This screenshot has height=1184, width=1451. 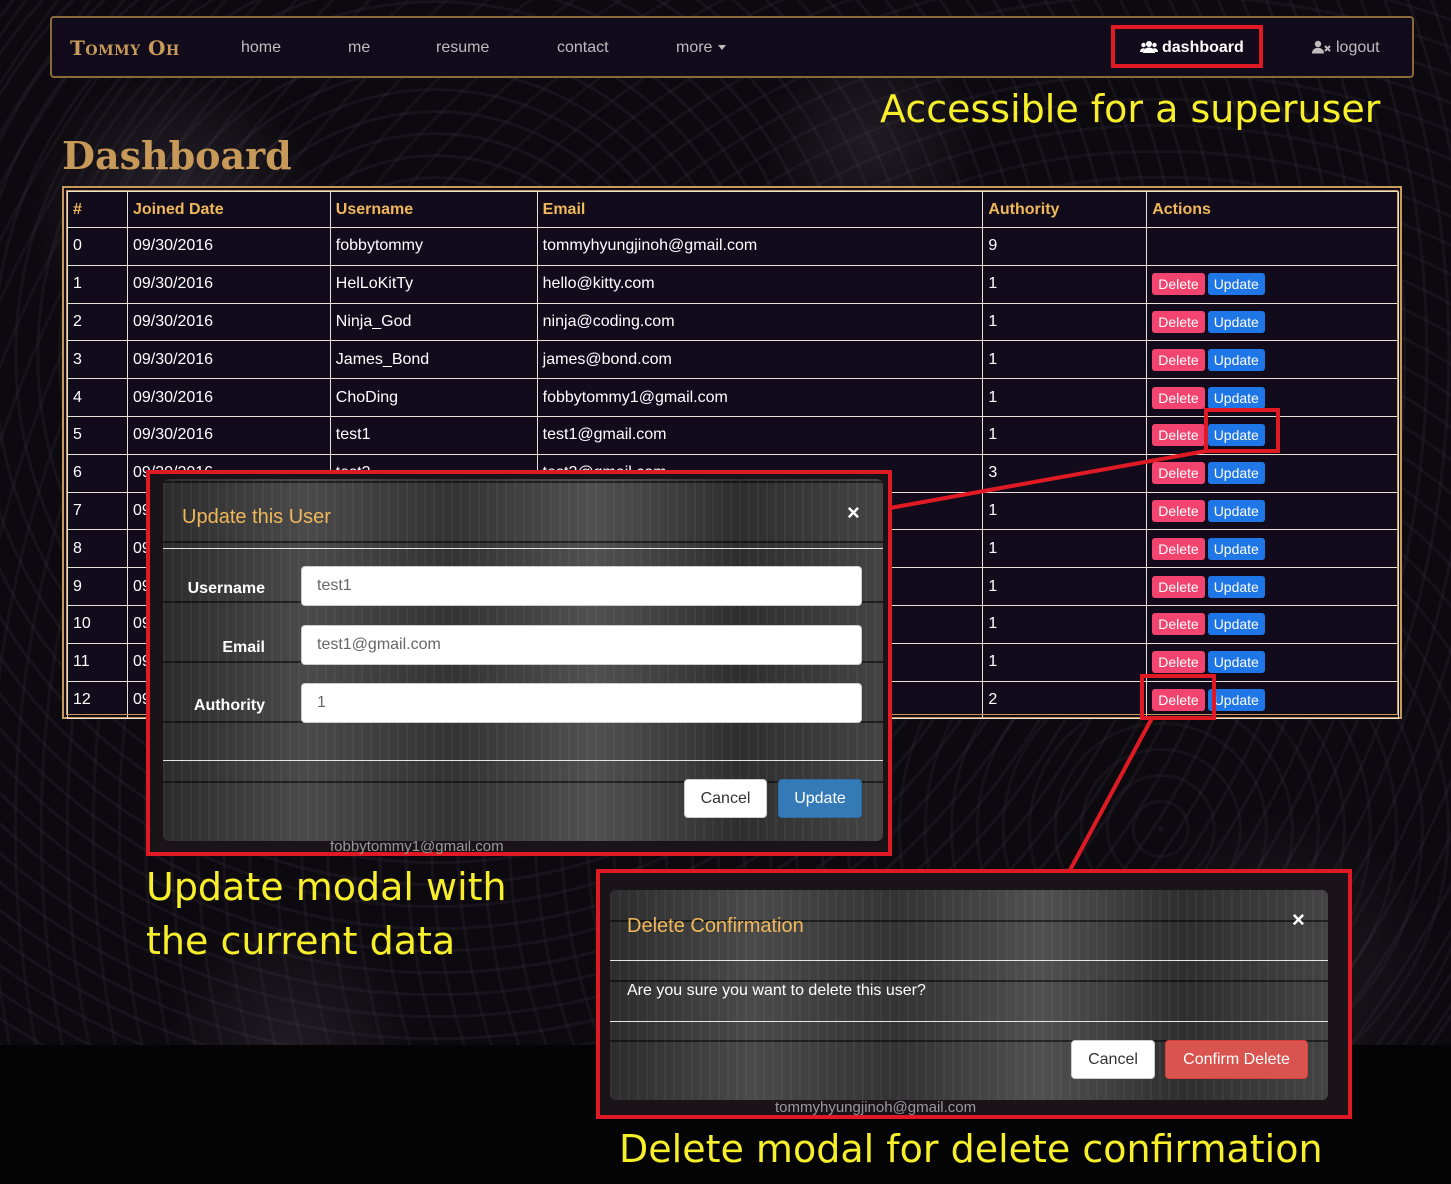 What do you see at coordinates (694, 47) in the screenshot?
I see `nav-more-label: more` at bounding box center [694, 47].